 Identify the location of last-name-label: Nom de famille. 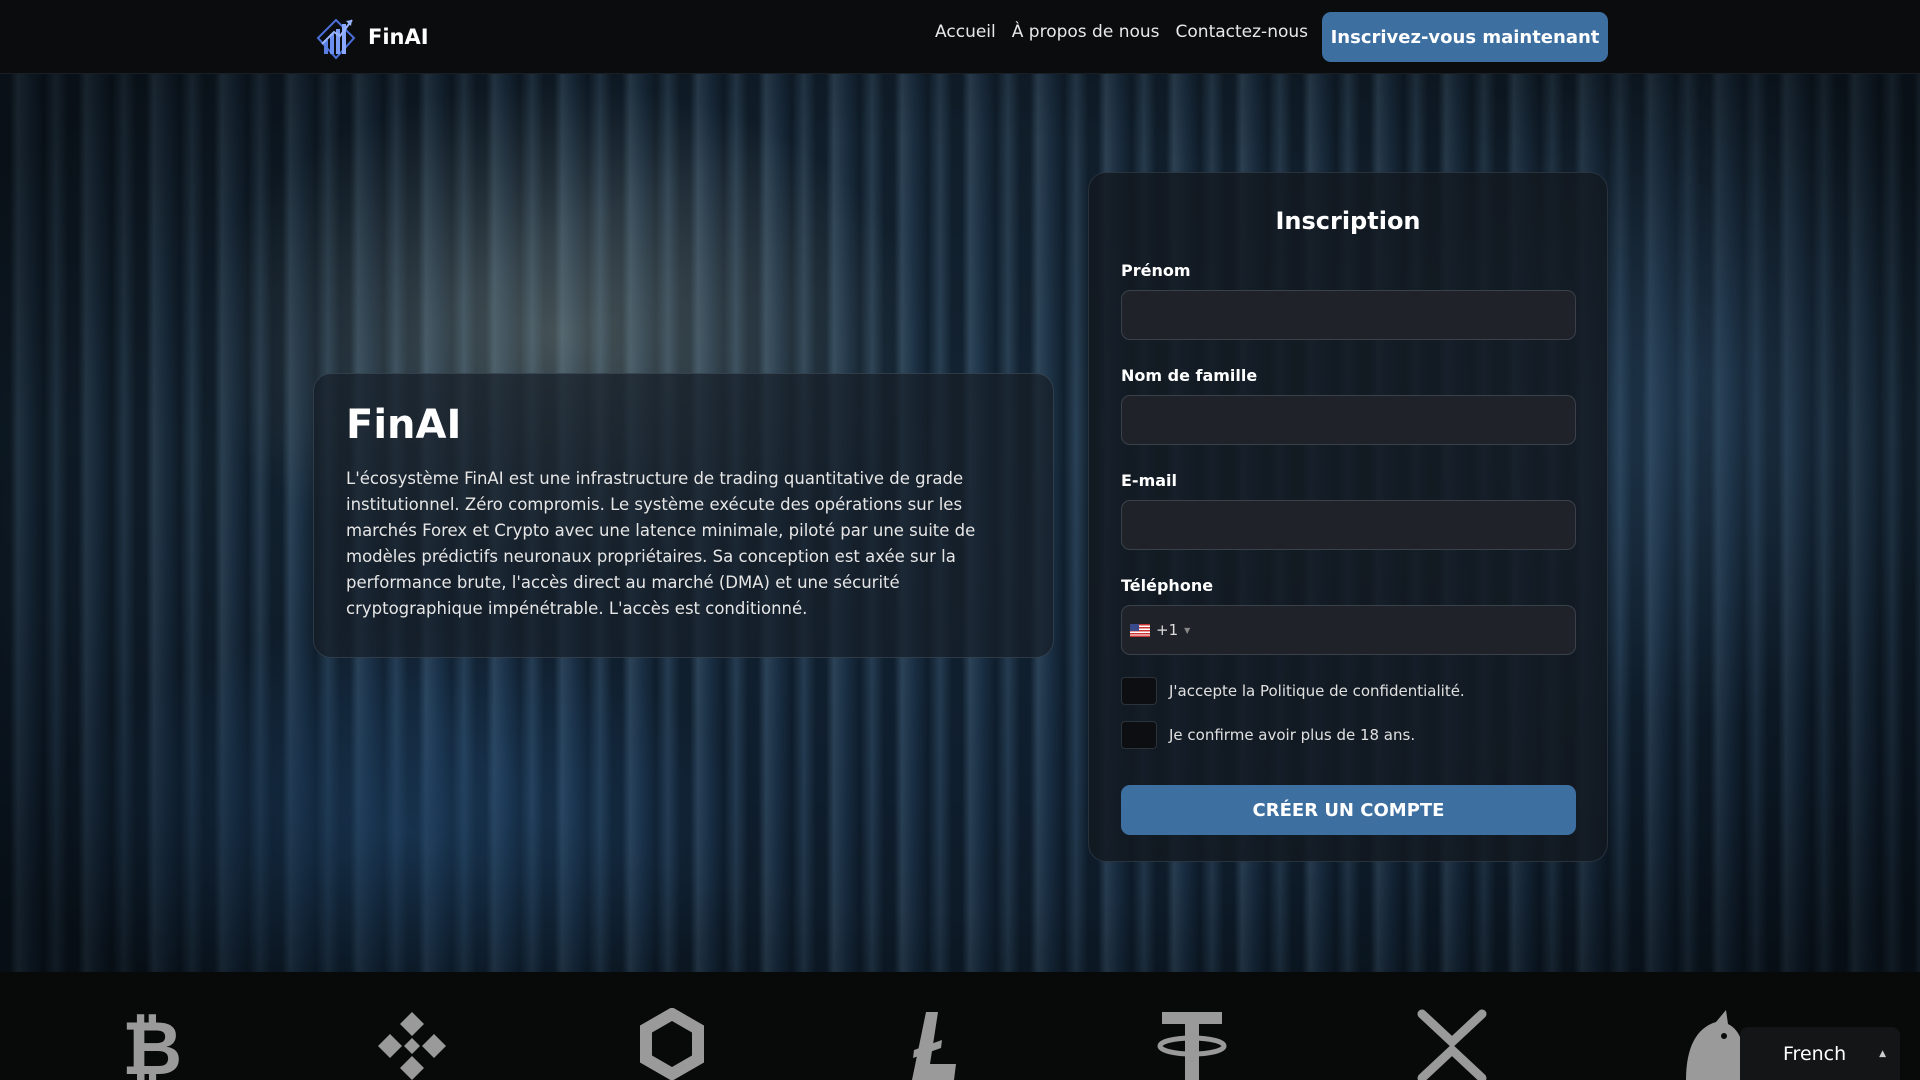
(1189, 375).